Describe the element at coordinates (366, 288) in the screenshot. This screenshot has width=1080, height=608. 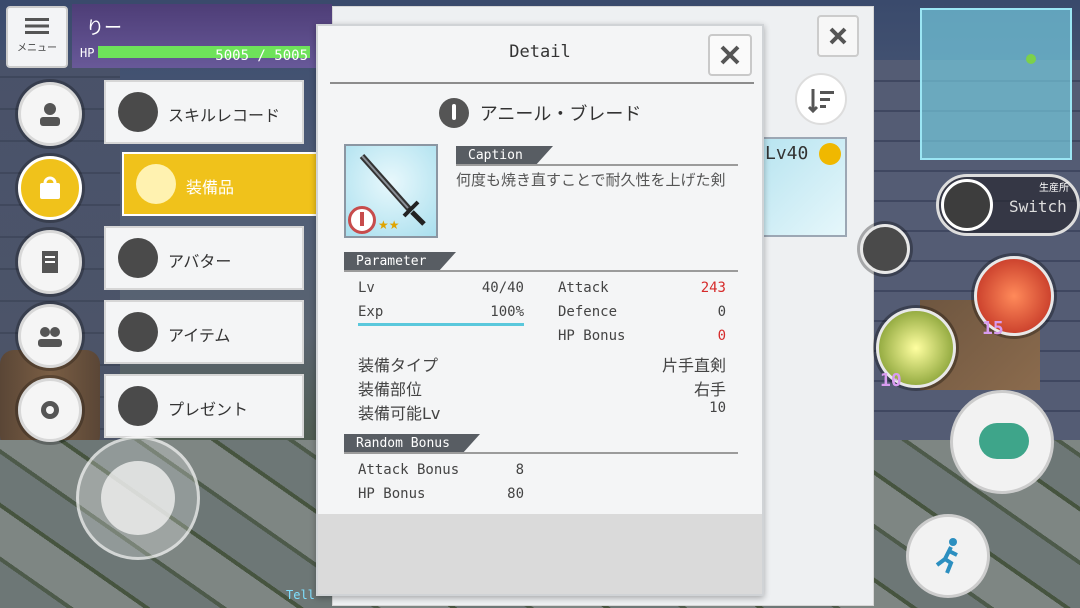
I see `param-lv-label: Lv` at that location.